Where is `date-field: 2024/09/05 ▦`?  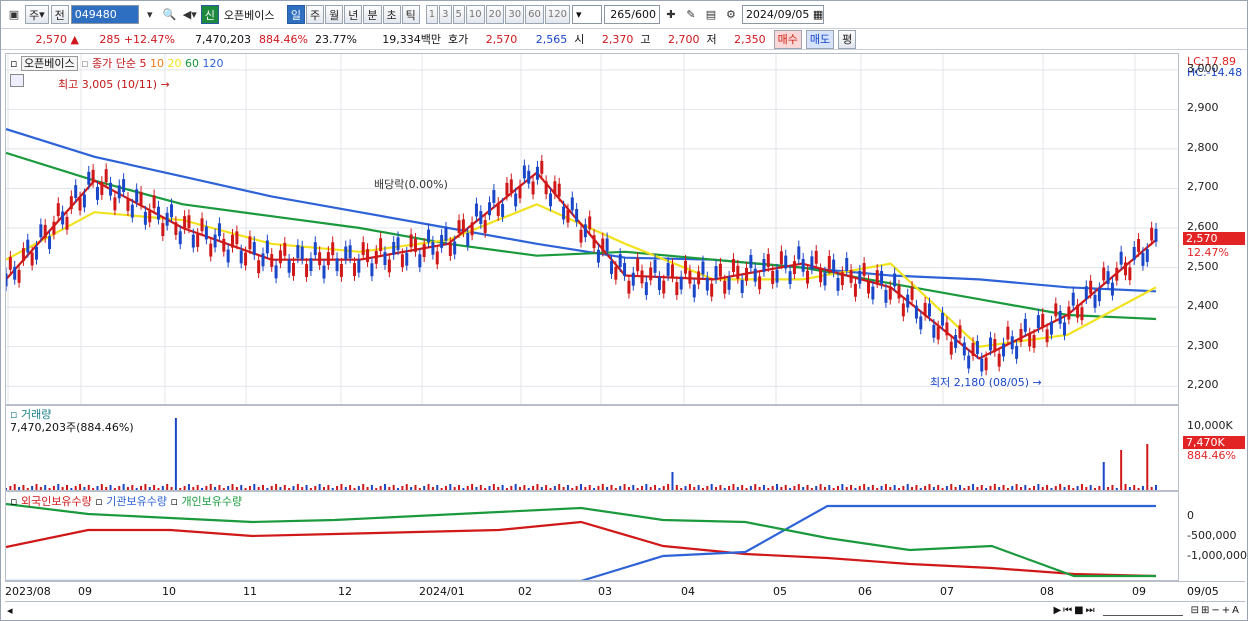
date-field: 2024/09/05 ▦ is located at coordinates (782, 14).